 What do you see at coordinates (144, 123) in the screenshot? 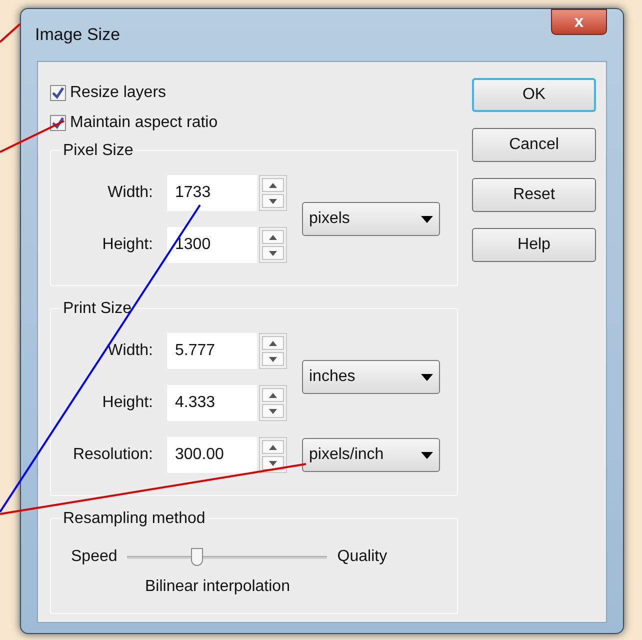
I see `checkbox-label: Maintain aspect ratio` at bounding box center [144, 123].